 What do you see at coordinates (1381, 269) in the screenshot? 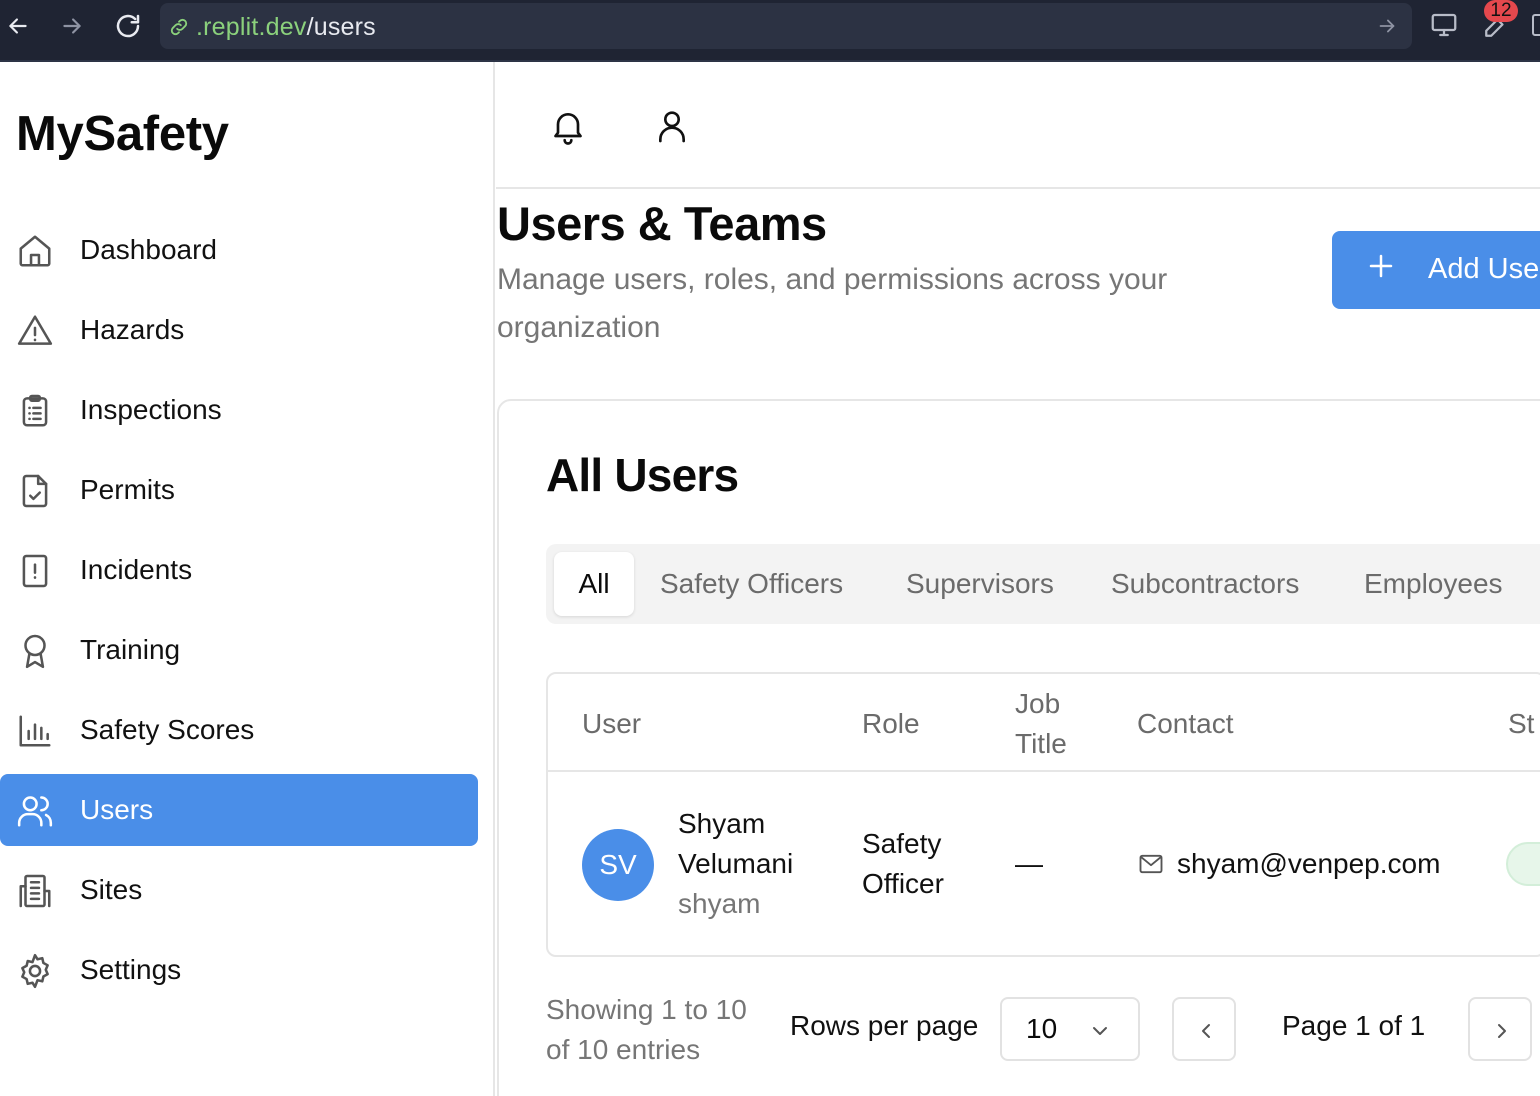
I see `plus-icon` at bounding box center [1381, 269].